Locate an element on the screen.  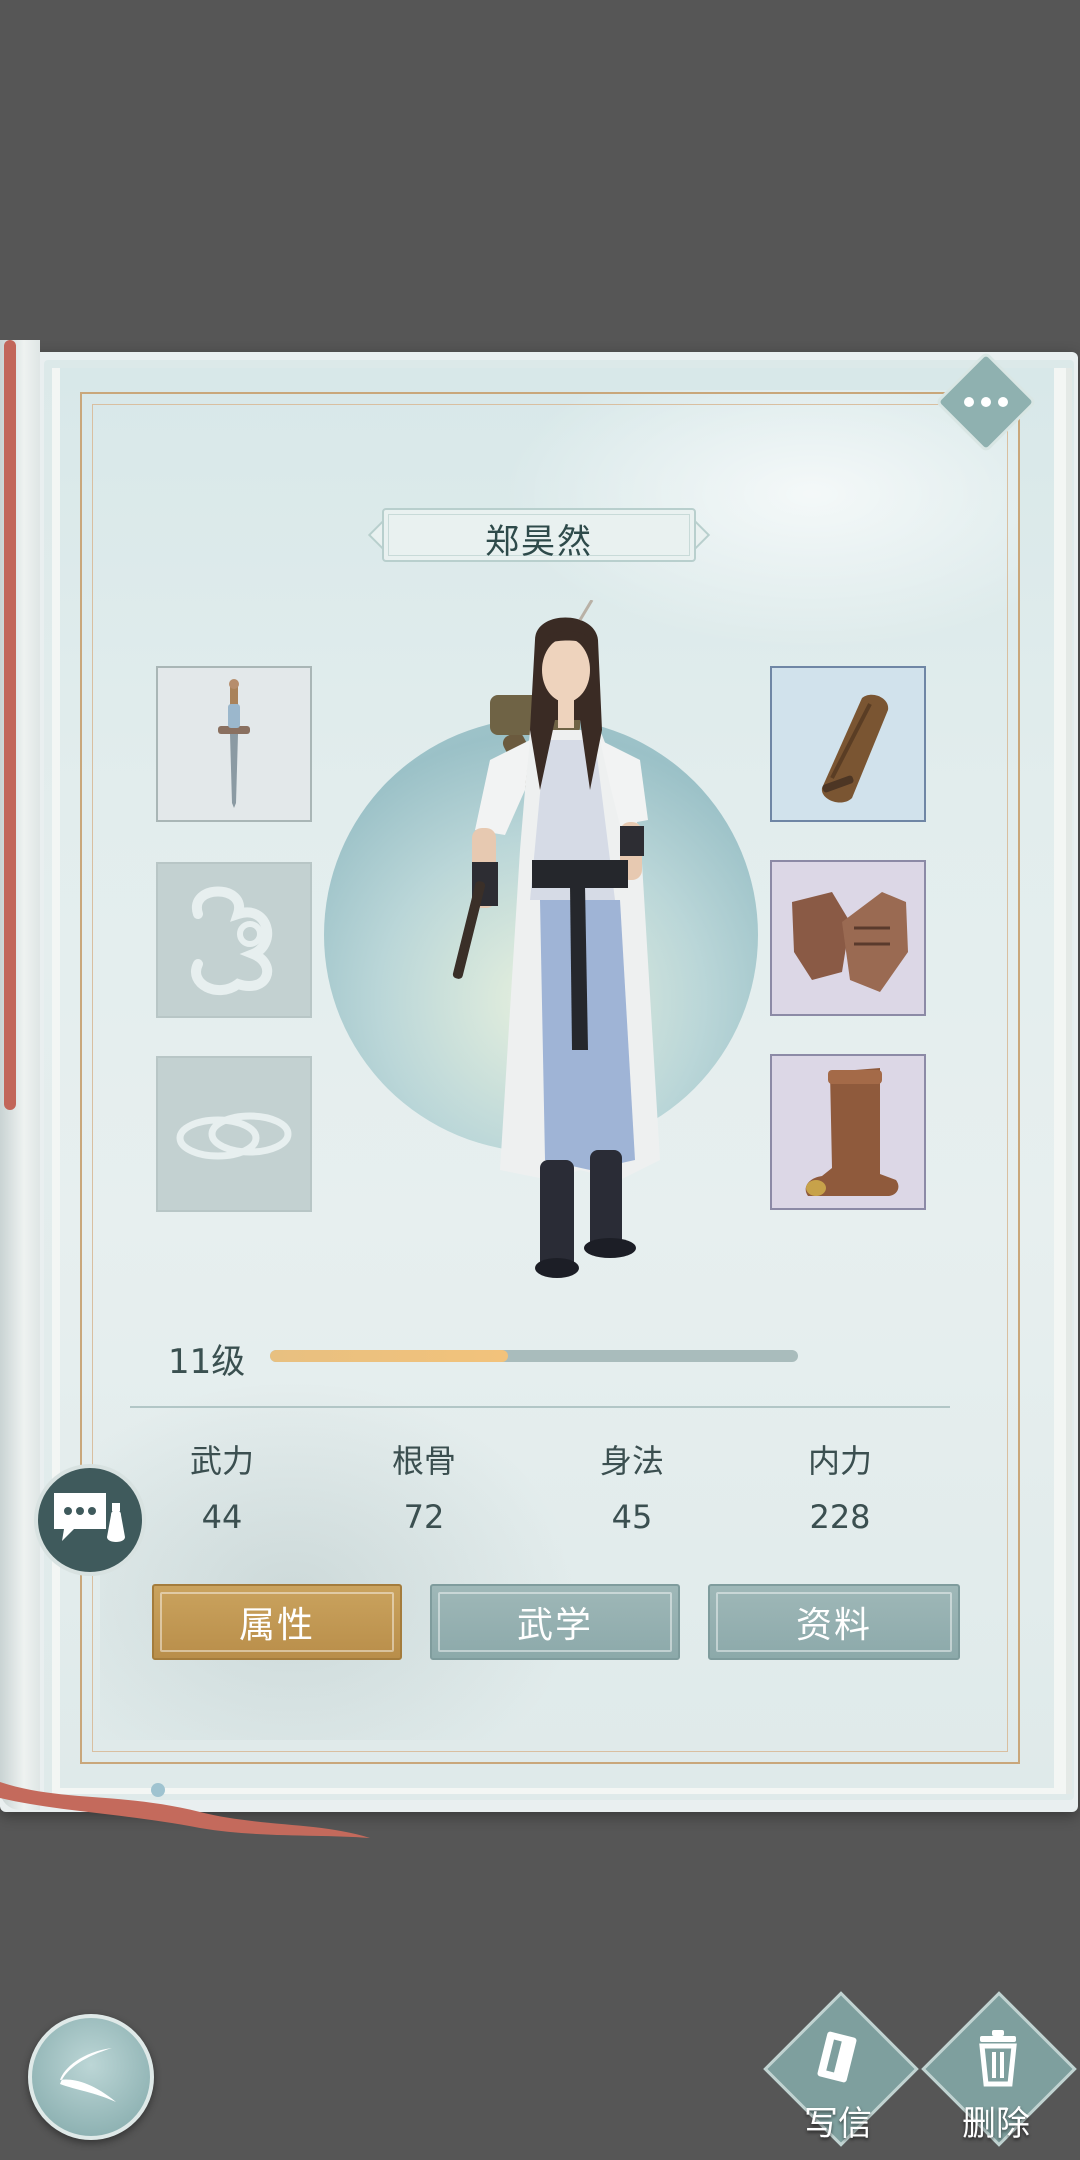
stat-inner-power: 内力 228 is located at coordinates (840, 1486).